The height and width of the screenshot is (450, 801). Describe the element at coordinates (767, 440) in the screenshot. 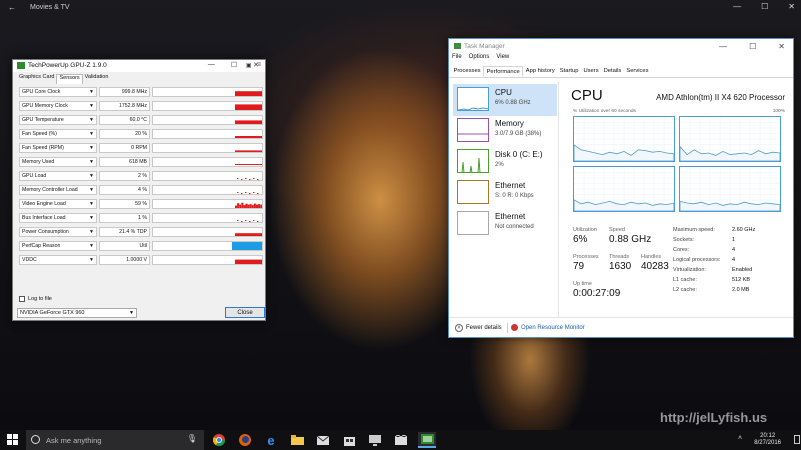

I see `clock: 20:12 8/27/2016` at that location.